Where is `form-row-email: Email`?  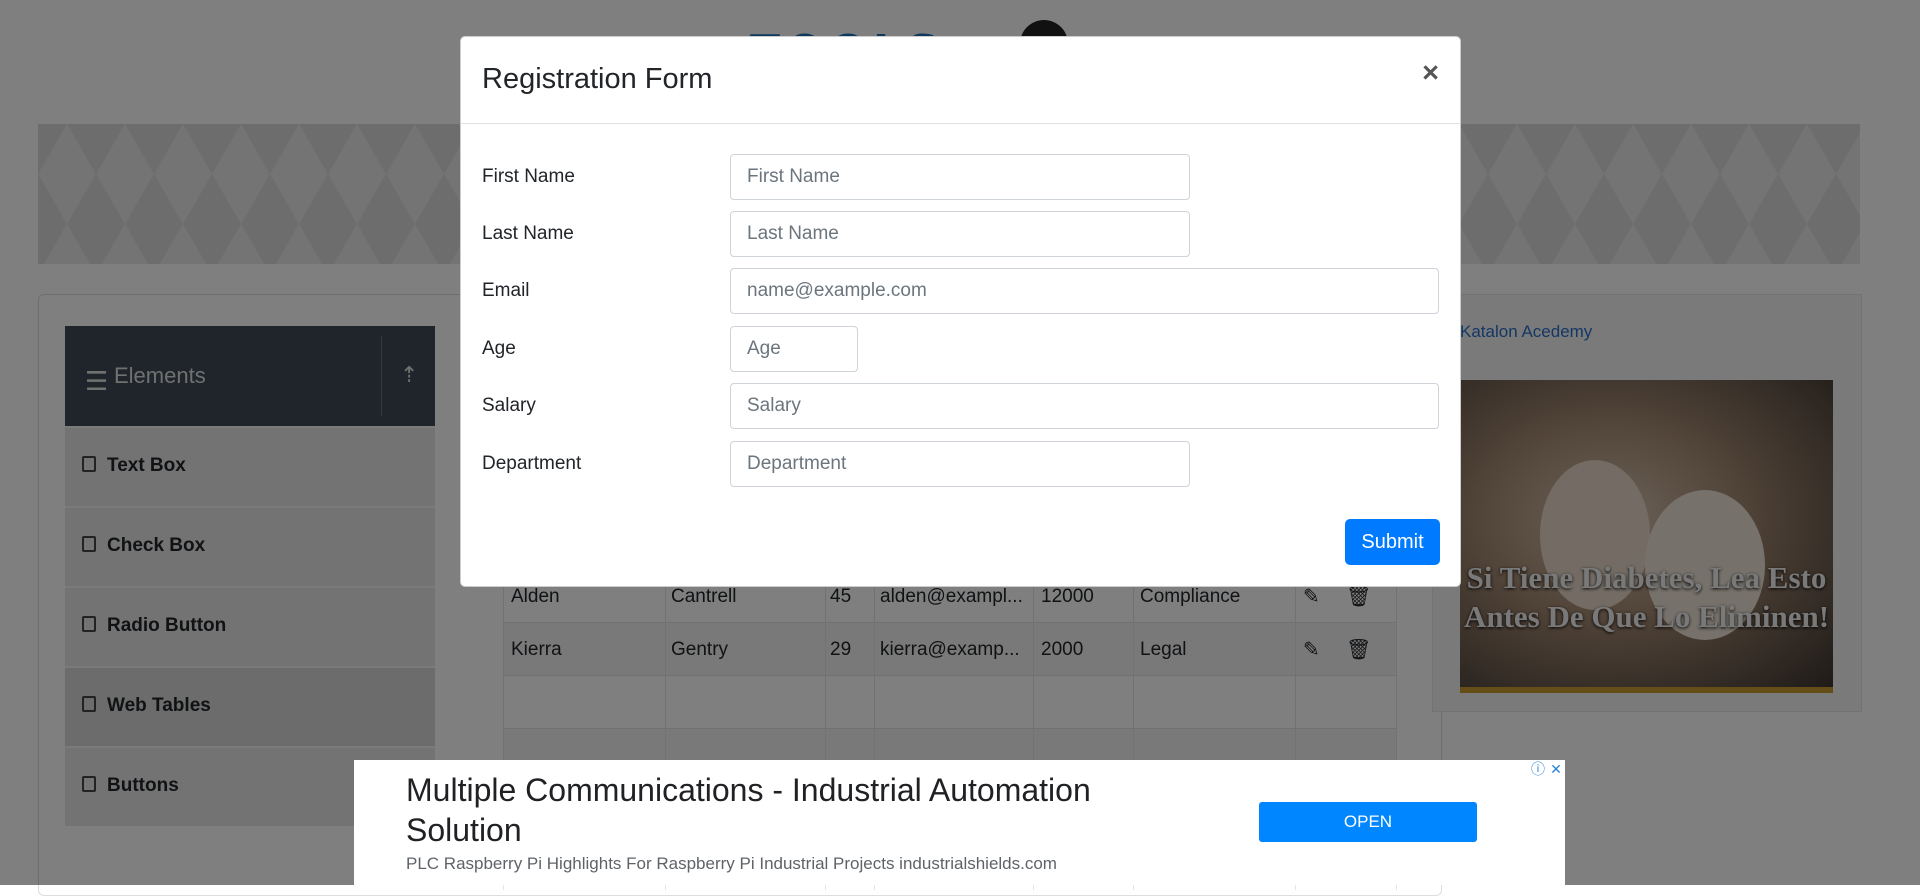 form-row-email: Email is located at coordinates (960, 293).